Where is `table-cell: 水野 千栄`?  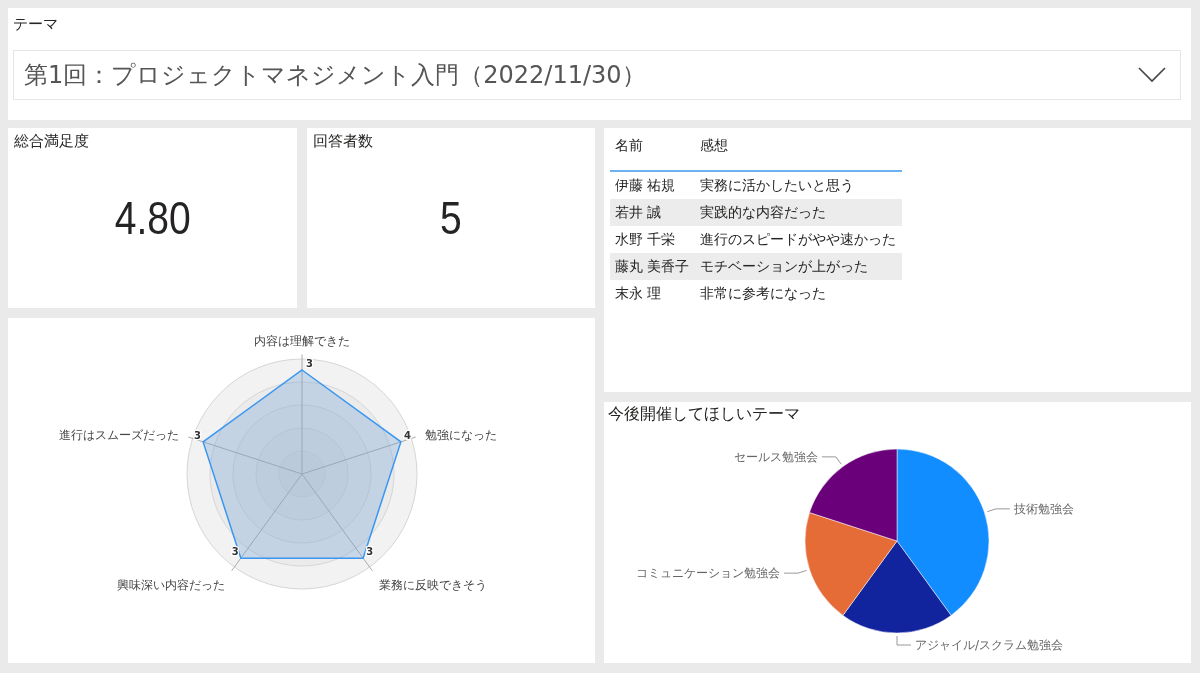
table-cell: 水野 千栄 is located at coordinates (653, 239).